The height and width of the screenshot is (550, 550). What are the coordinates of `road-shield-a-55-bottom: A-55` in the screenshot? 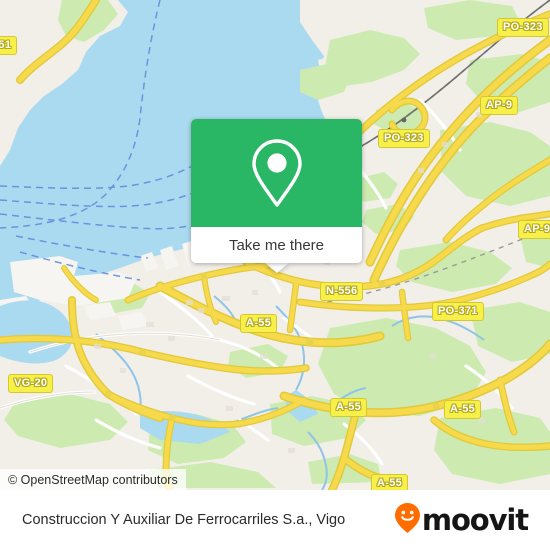 It's located at (390, 482).